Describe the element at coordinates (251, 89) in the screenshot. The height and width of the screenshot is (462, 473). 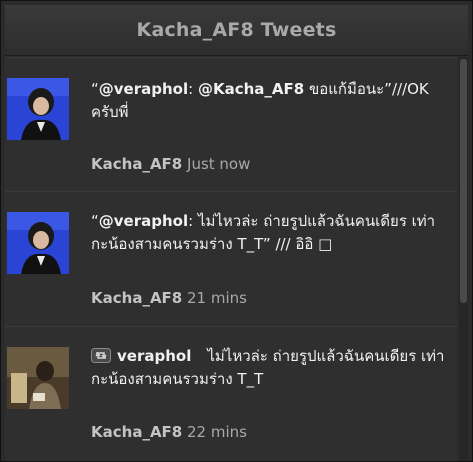
I see `mention-link: @Kacha_AF8` at that location.